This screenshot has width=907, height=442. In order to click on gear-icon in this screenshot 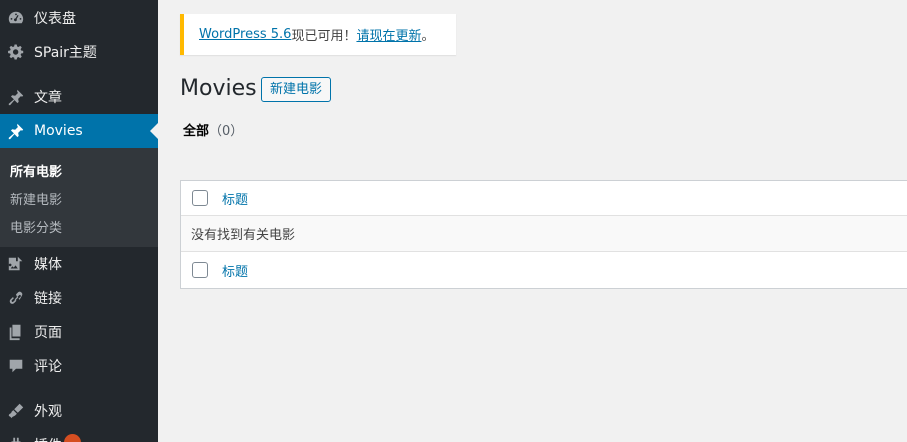, I will do `click(16, 52)`.